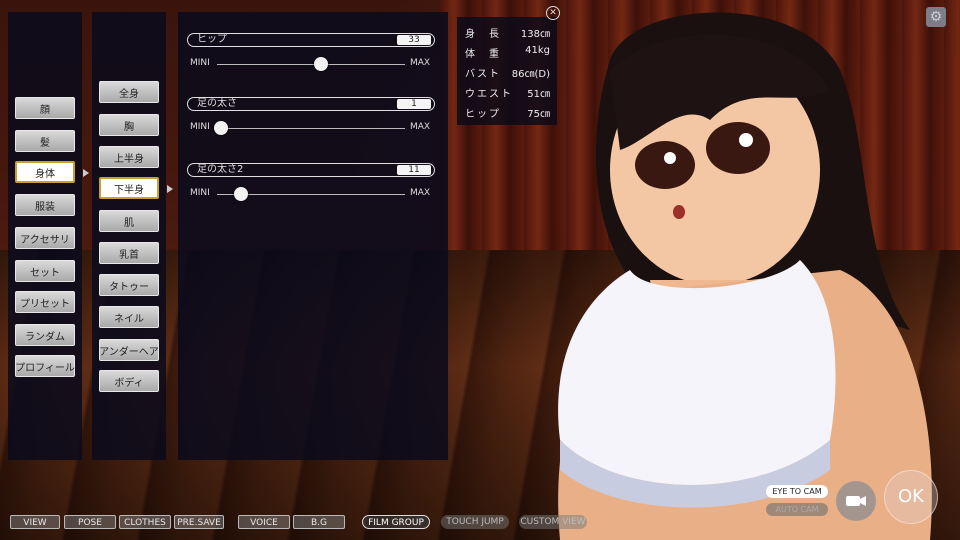 This screenshot has height=540, width=960. Describe the element at coordinates (936, 17) in the screenshot. I see `gear-icon: ⚙` at that location.